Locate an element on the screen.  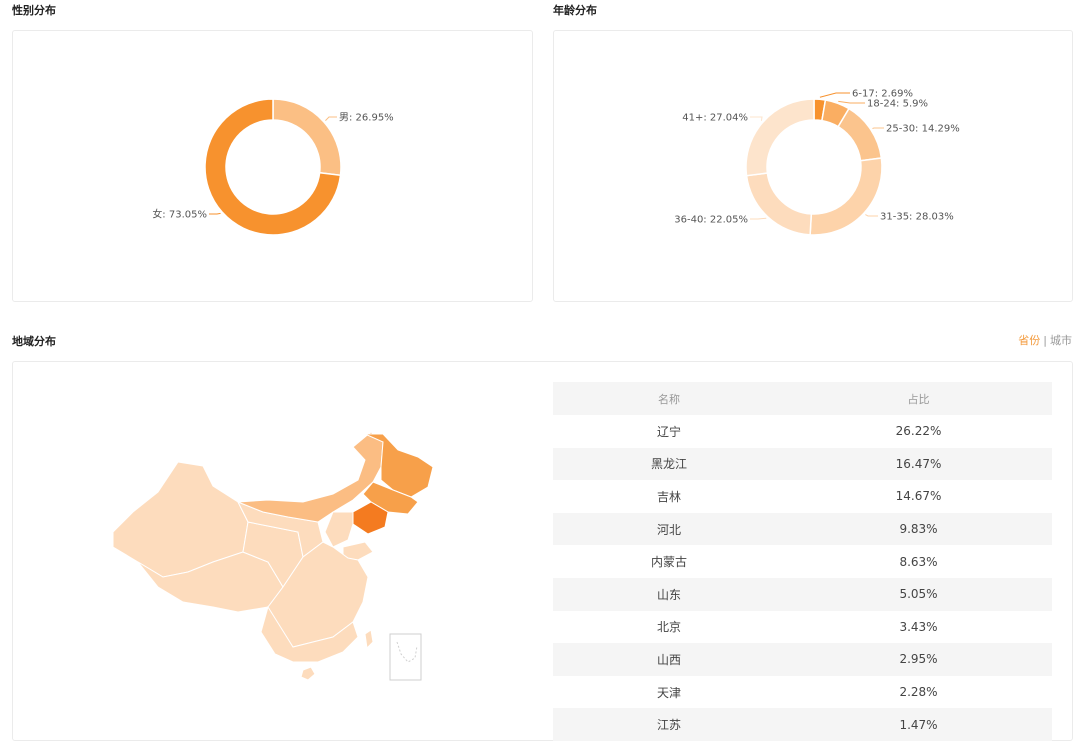
province-share-cell: 16.47% is located at coordinates (918, 464).